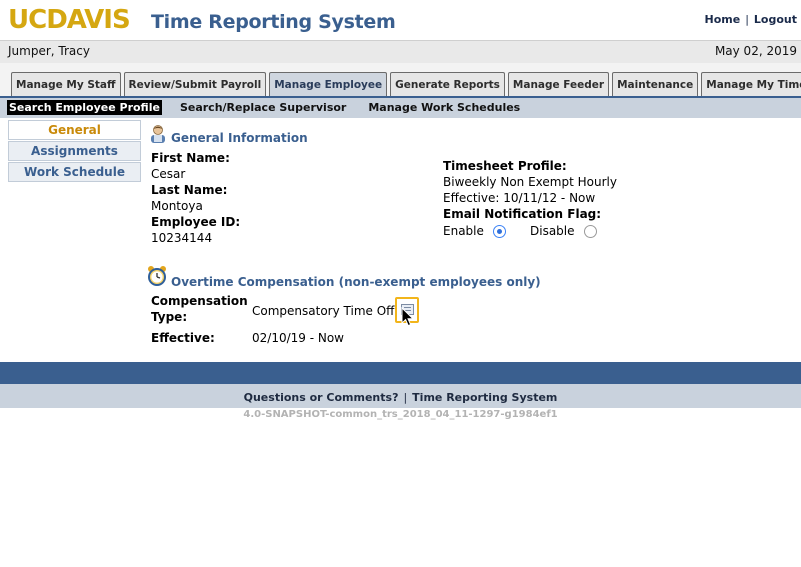 The image size is (801, 567). I want to click on nav-item-assignments: Assignments, so click(74, 151).